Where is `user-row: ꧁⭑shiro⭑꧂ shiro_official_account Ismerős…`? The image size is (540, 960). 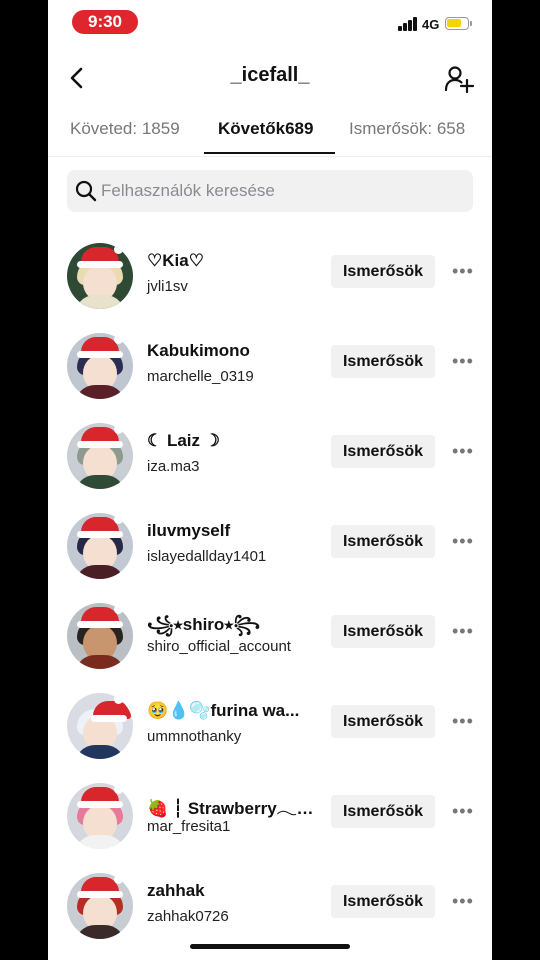 user-row: ꧁⭑shiro⭑꧂ shiro_official_account Ismerős… is located at coordinates (270, 648).